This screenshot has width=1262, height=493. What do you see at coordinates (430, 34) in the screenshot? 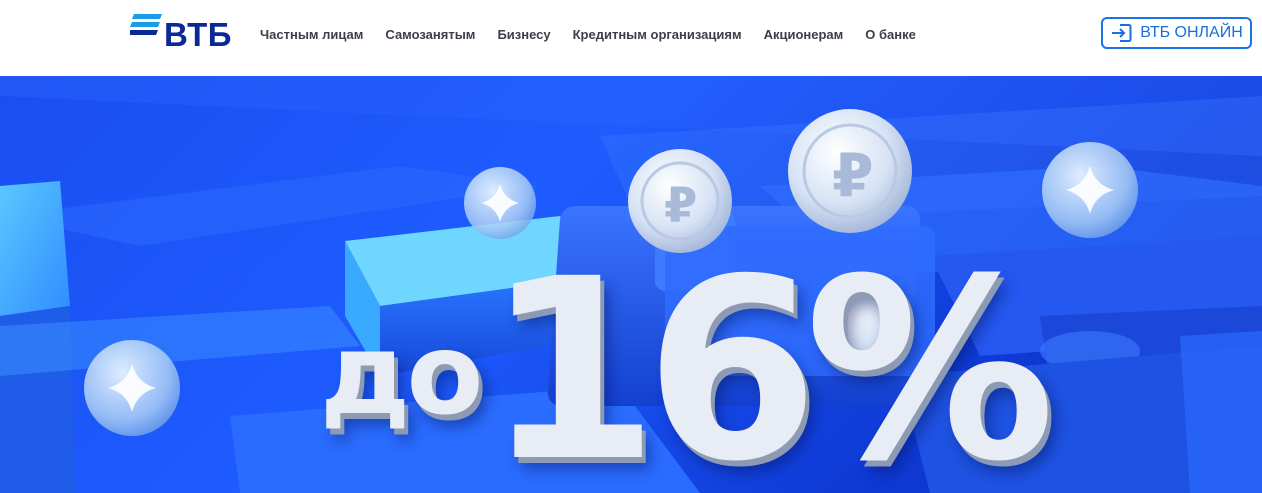
I see `nav-item-self-employed: Самозанятым` at bounding box center [430, 34].